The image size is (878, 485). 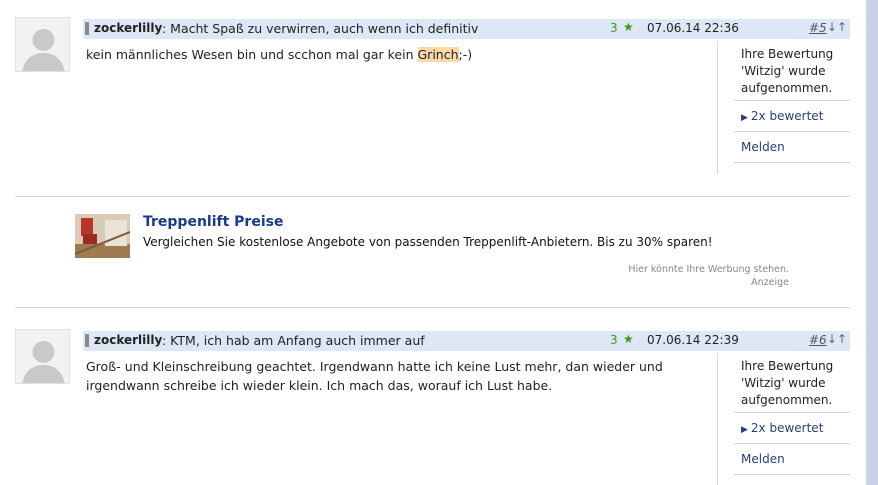 What do you see at coordinates (693, 28) in the screenshot?
I see `comment-date: 07.06.14 22:36` at bounding box center [693, 28].